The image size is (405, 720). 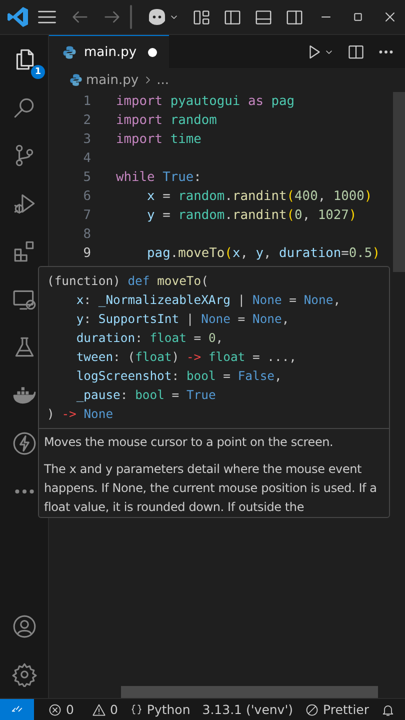 What do you see at coordinates (205, 101) in the screenshot?
I see `code-line: import pyautogui as pag` at bounding box center [205, 101].